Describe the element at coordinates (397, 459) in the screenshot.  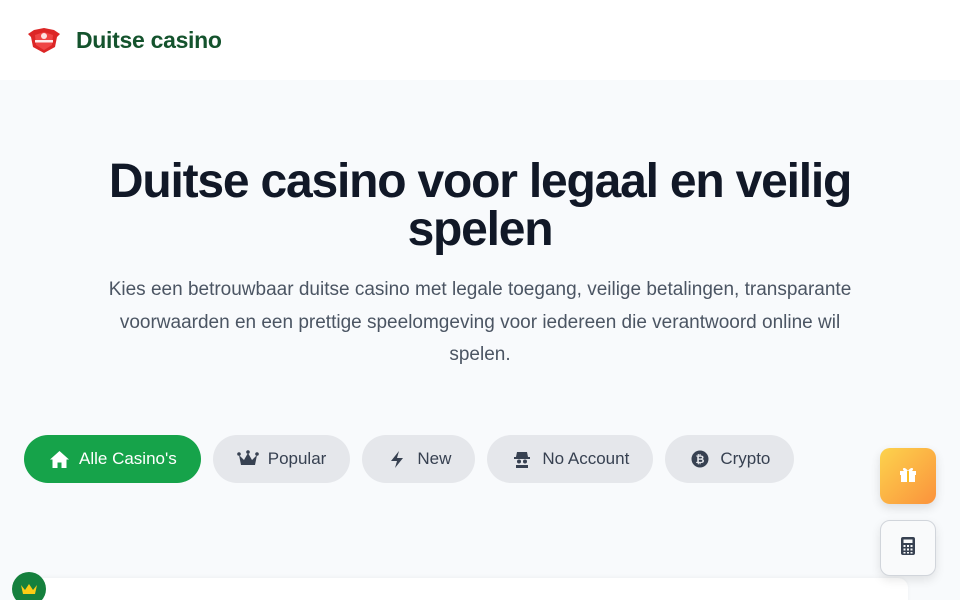
I see `bolt-icon` at that location.